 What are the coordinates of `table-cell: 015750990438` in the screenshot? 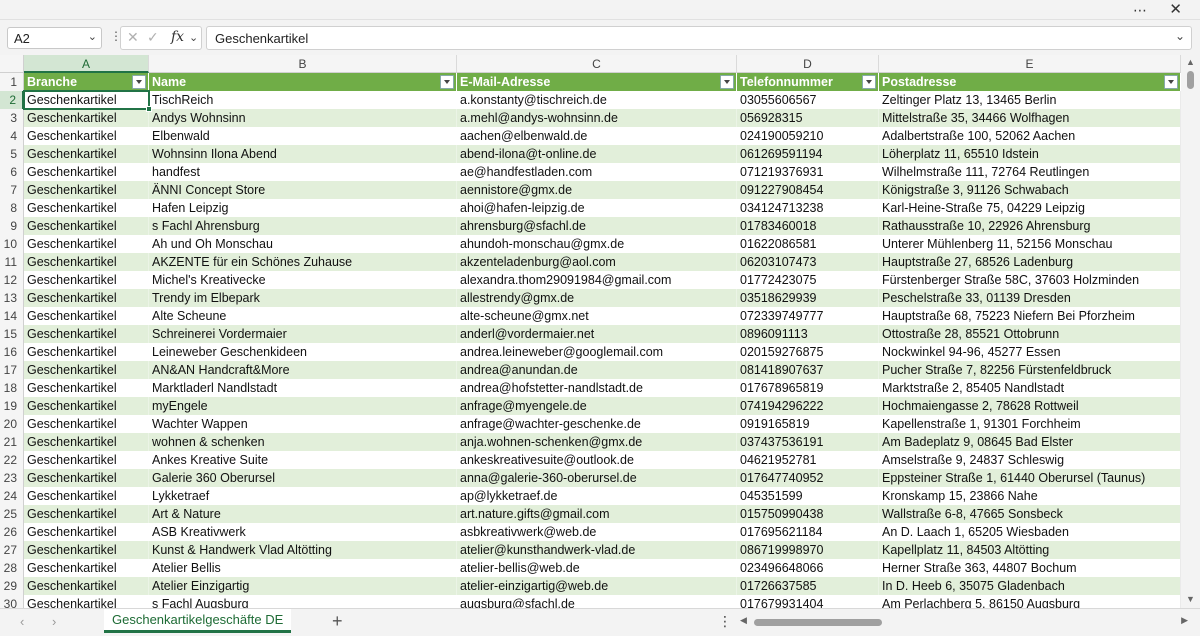 It's located at (808, 514).